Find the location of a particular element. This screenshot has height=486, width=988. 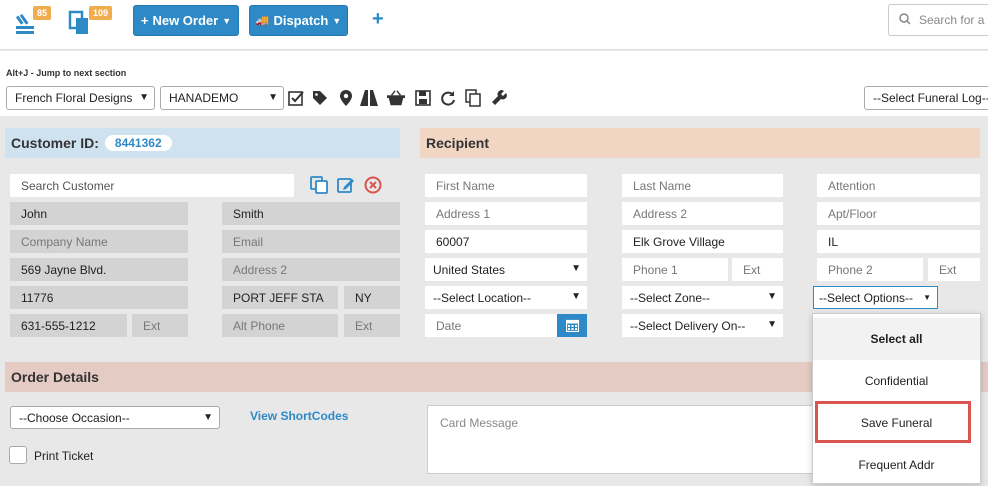

apt-floor-placeholder: Apt/Floor is located at coordinates (852, 213).